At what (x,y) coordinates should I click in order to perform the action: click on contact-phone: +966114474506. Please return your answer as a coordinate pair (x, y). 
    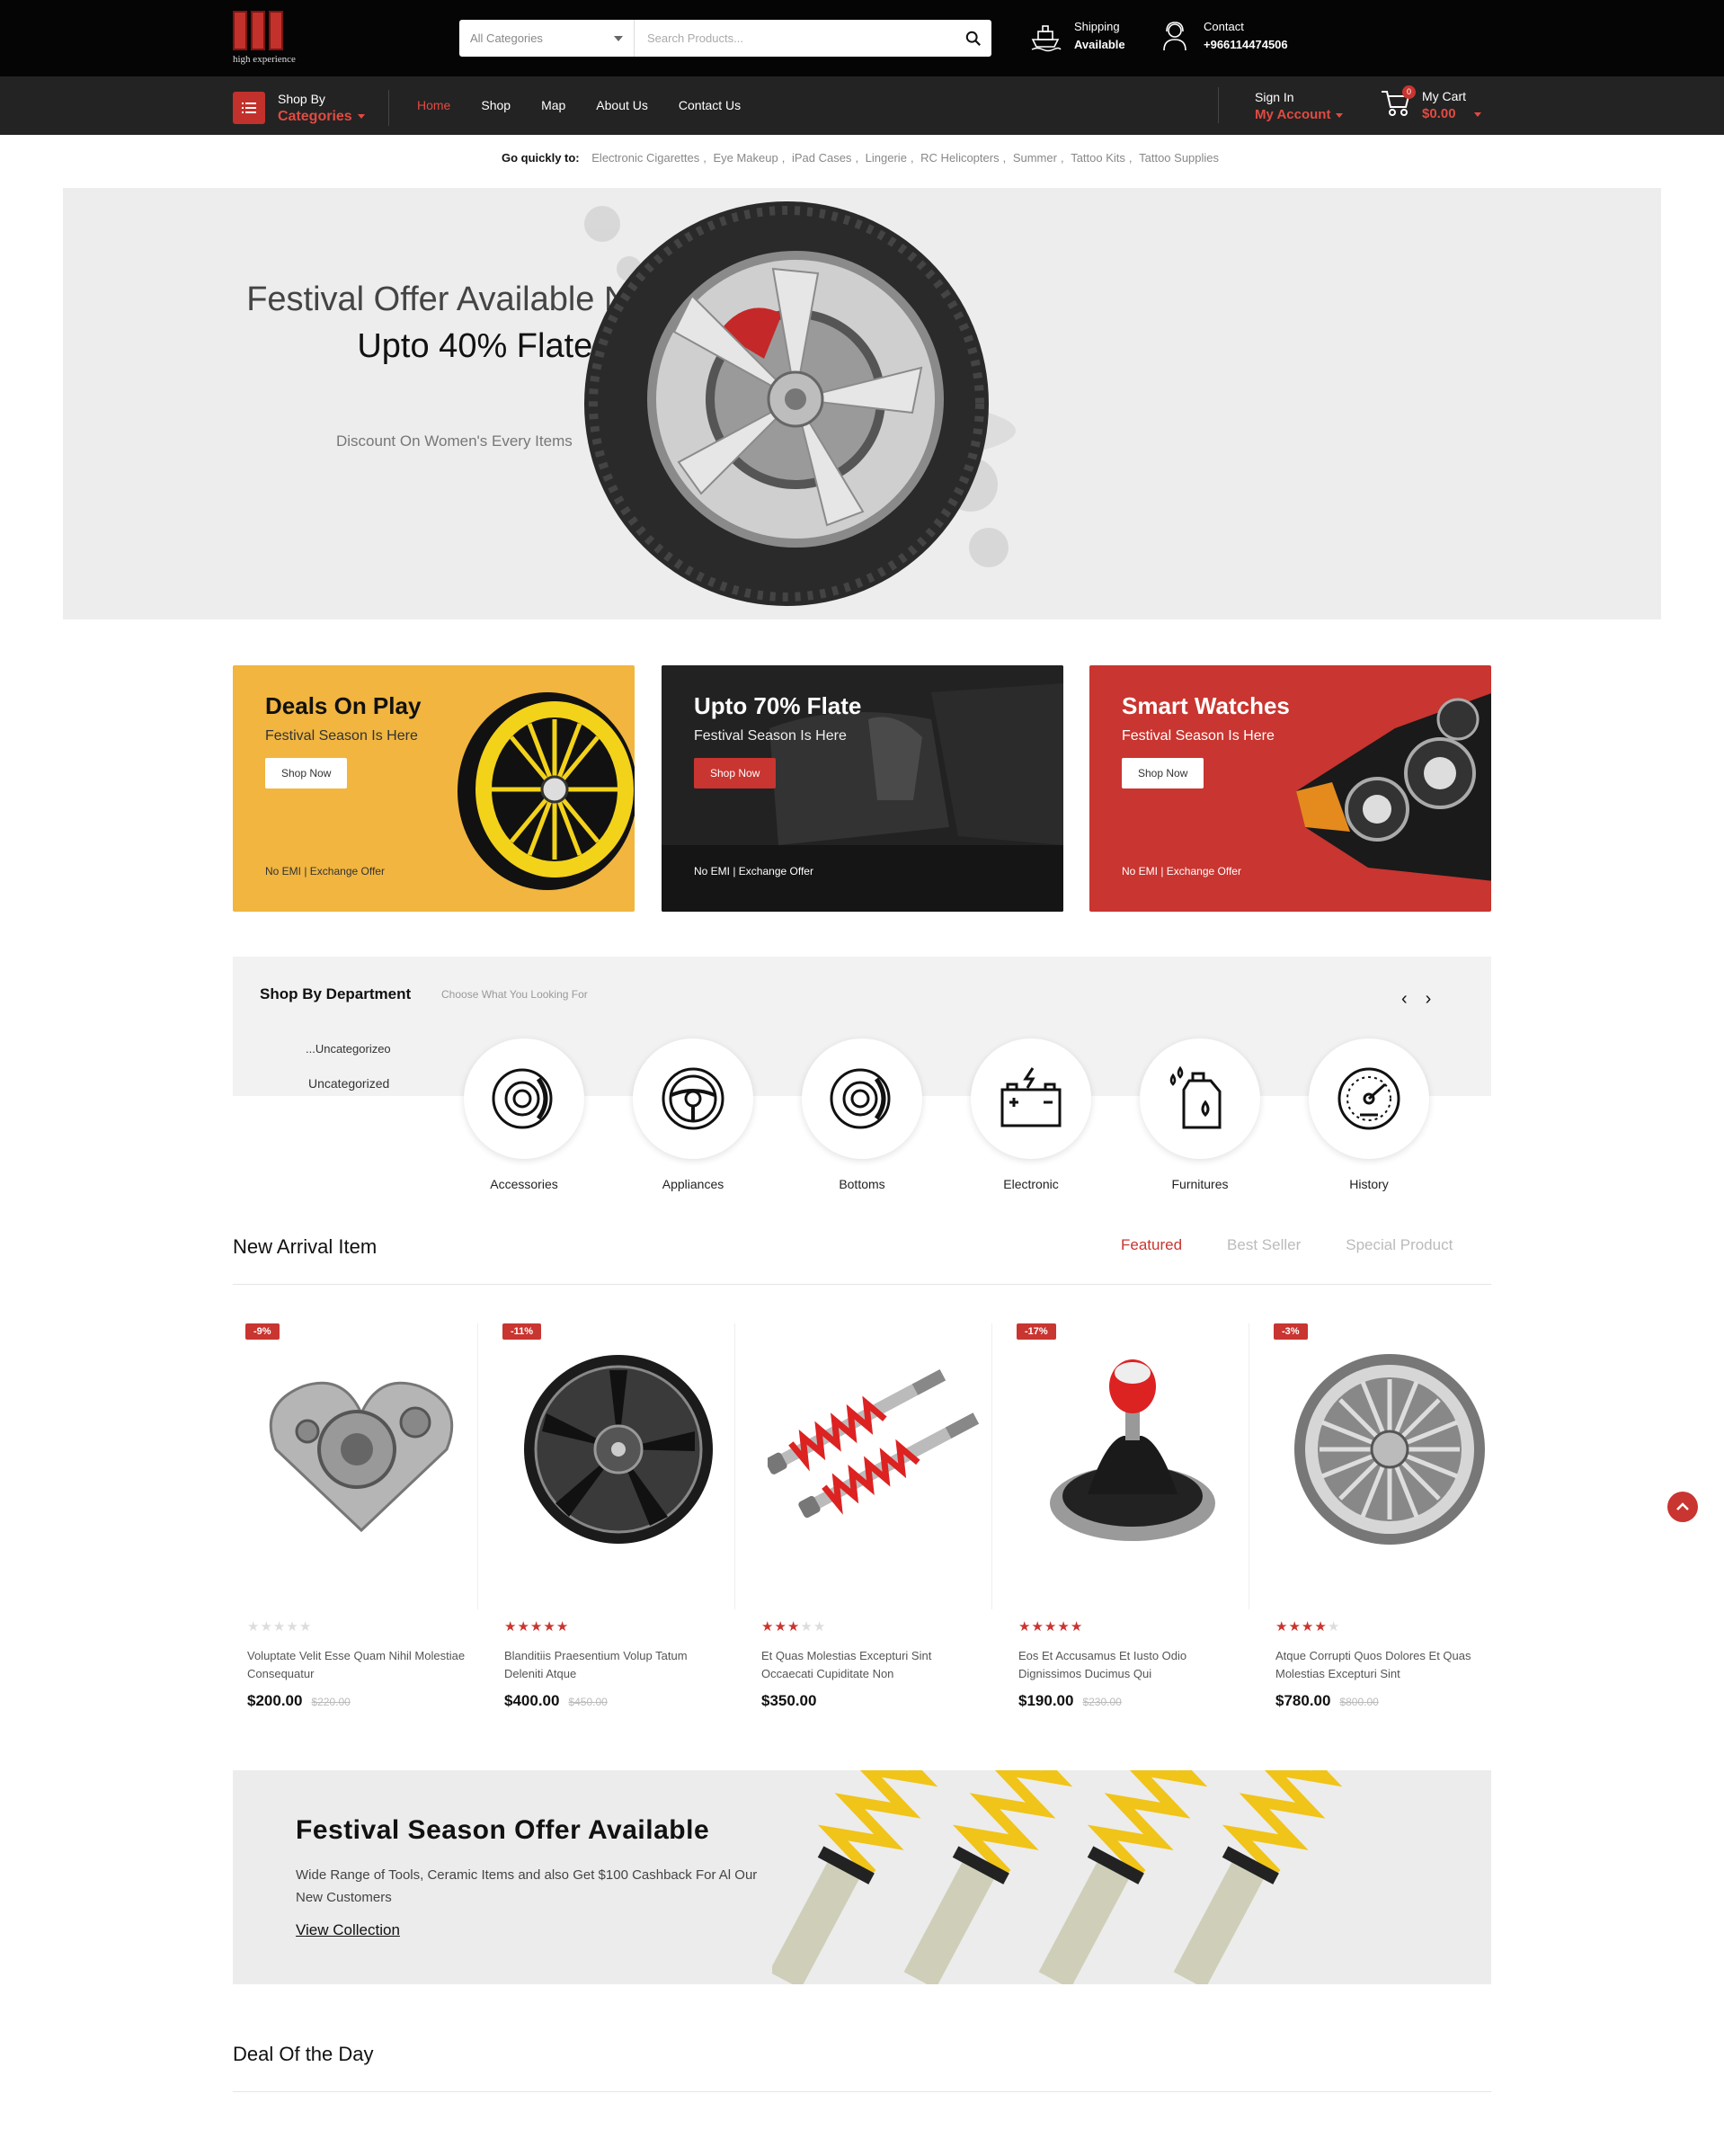
    Looking at the image, I should click on (1246, 44).